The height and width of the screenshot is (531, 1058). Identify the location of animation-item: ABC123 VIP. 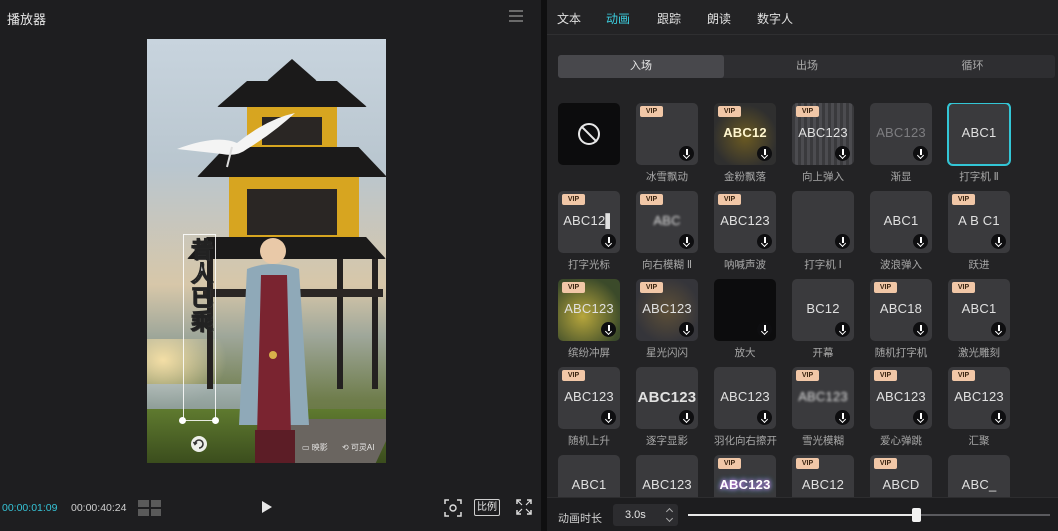
(745, 476).